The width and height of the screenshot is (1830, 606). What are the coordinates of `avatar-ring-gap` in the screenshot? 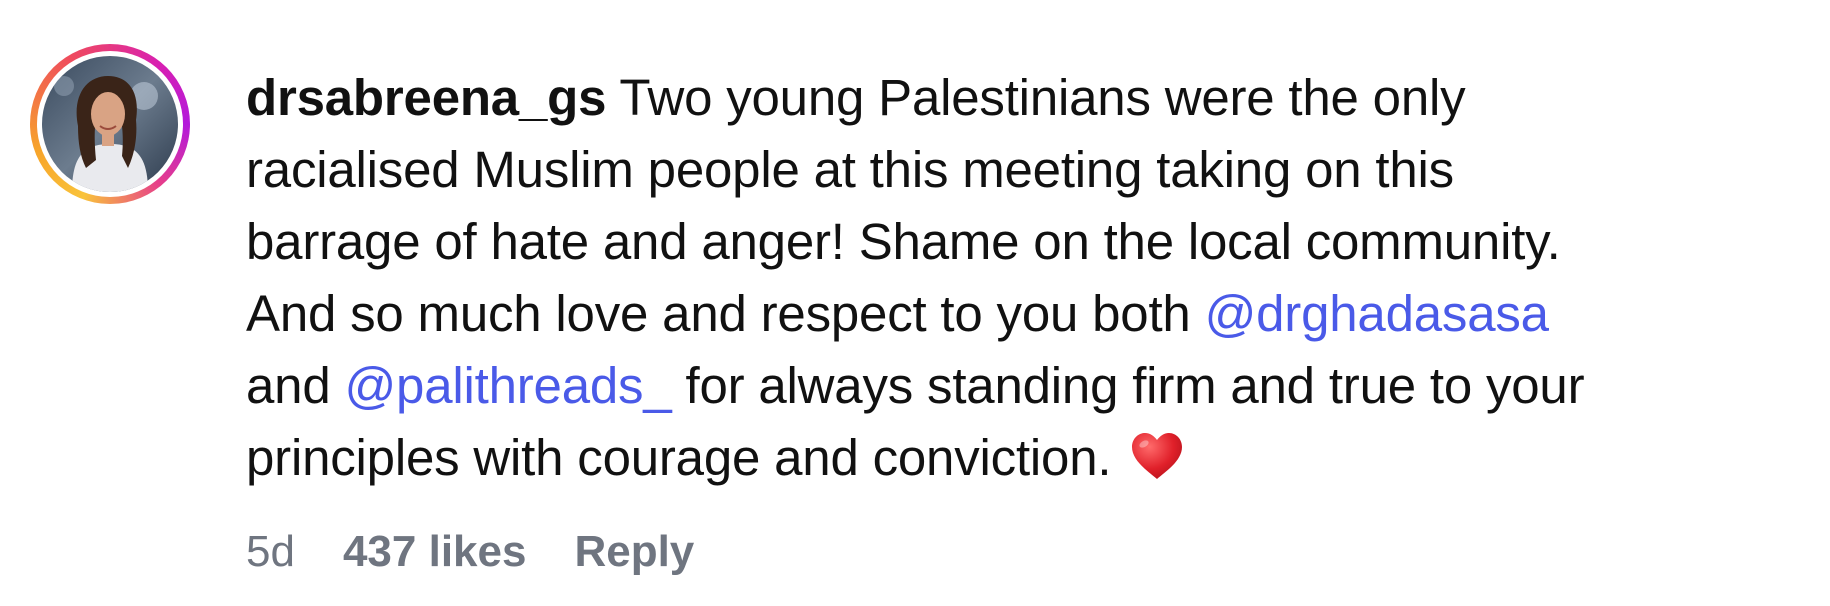 It's located at (110, 124).